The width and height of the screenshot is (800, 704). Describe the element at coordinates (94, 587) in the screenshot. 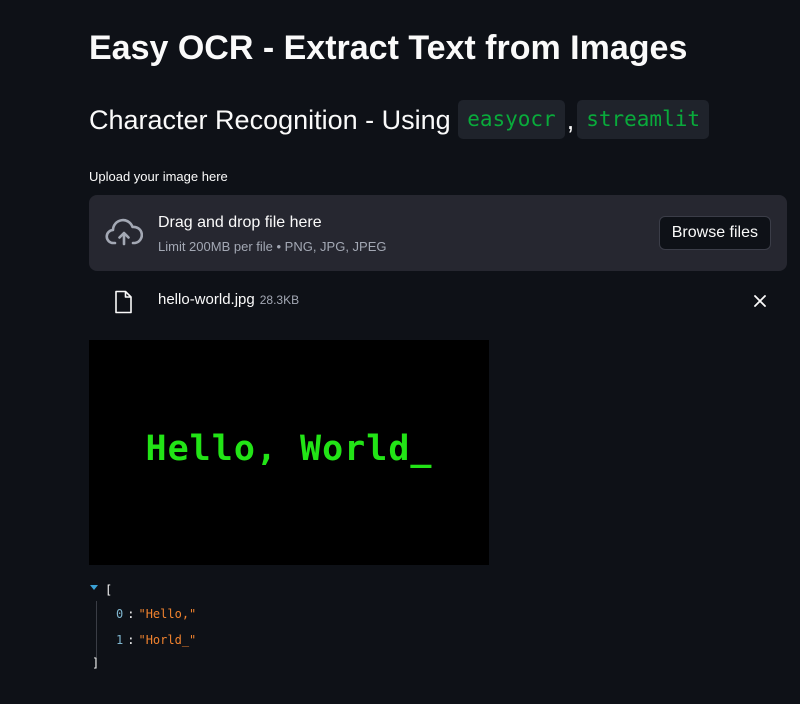

I see `collapse-caret-icon` at that location.